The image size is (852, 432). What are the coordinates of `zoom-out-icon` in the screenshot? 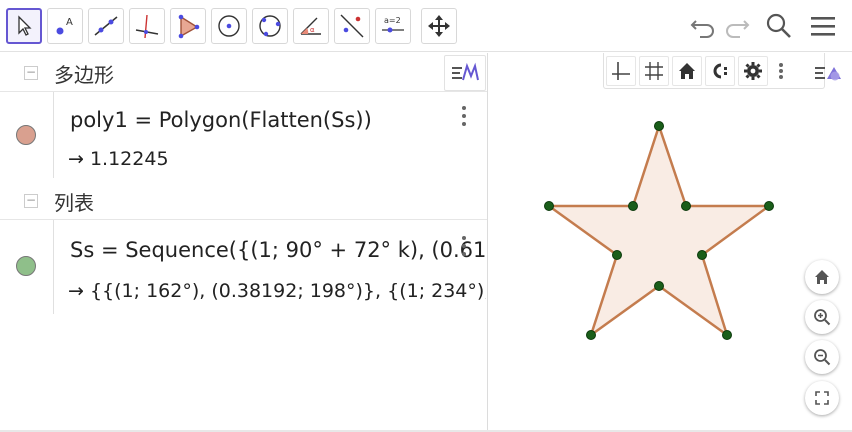 It's located at (822, 357).